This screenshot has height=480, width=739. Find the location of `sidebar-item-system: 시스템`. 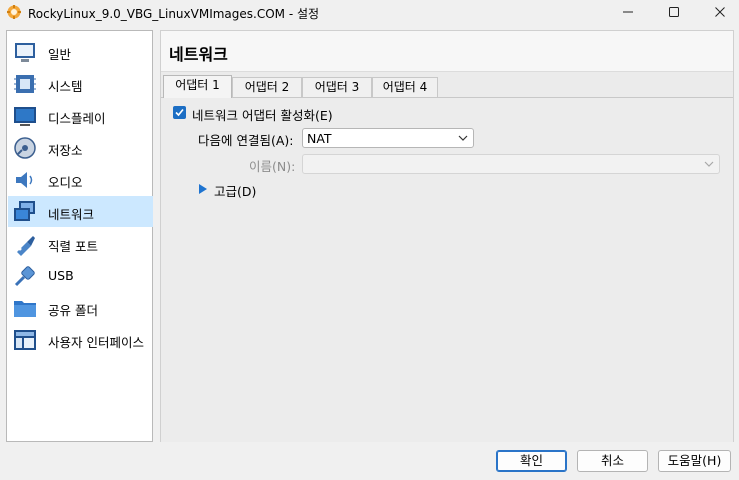

sidebar-item-system: 시스템 is located at coordinates (80, 83).